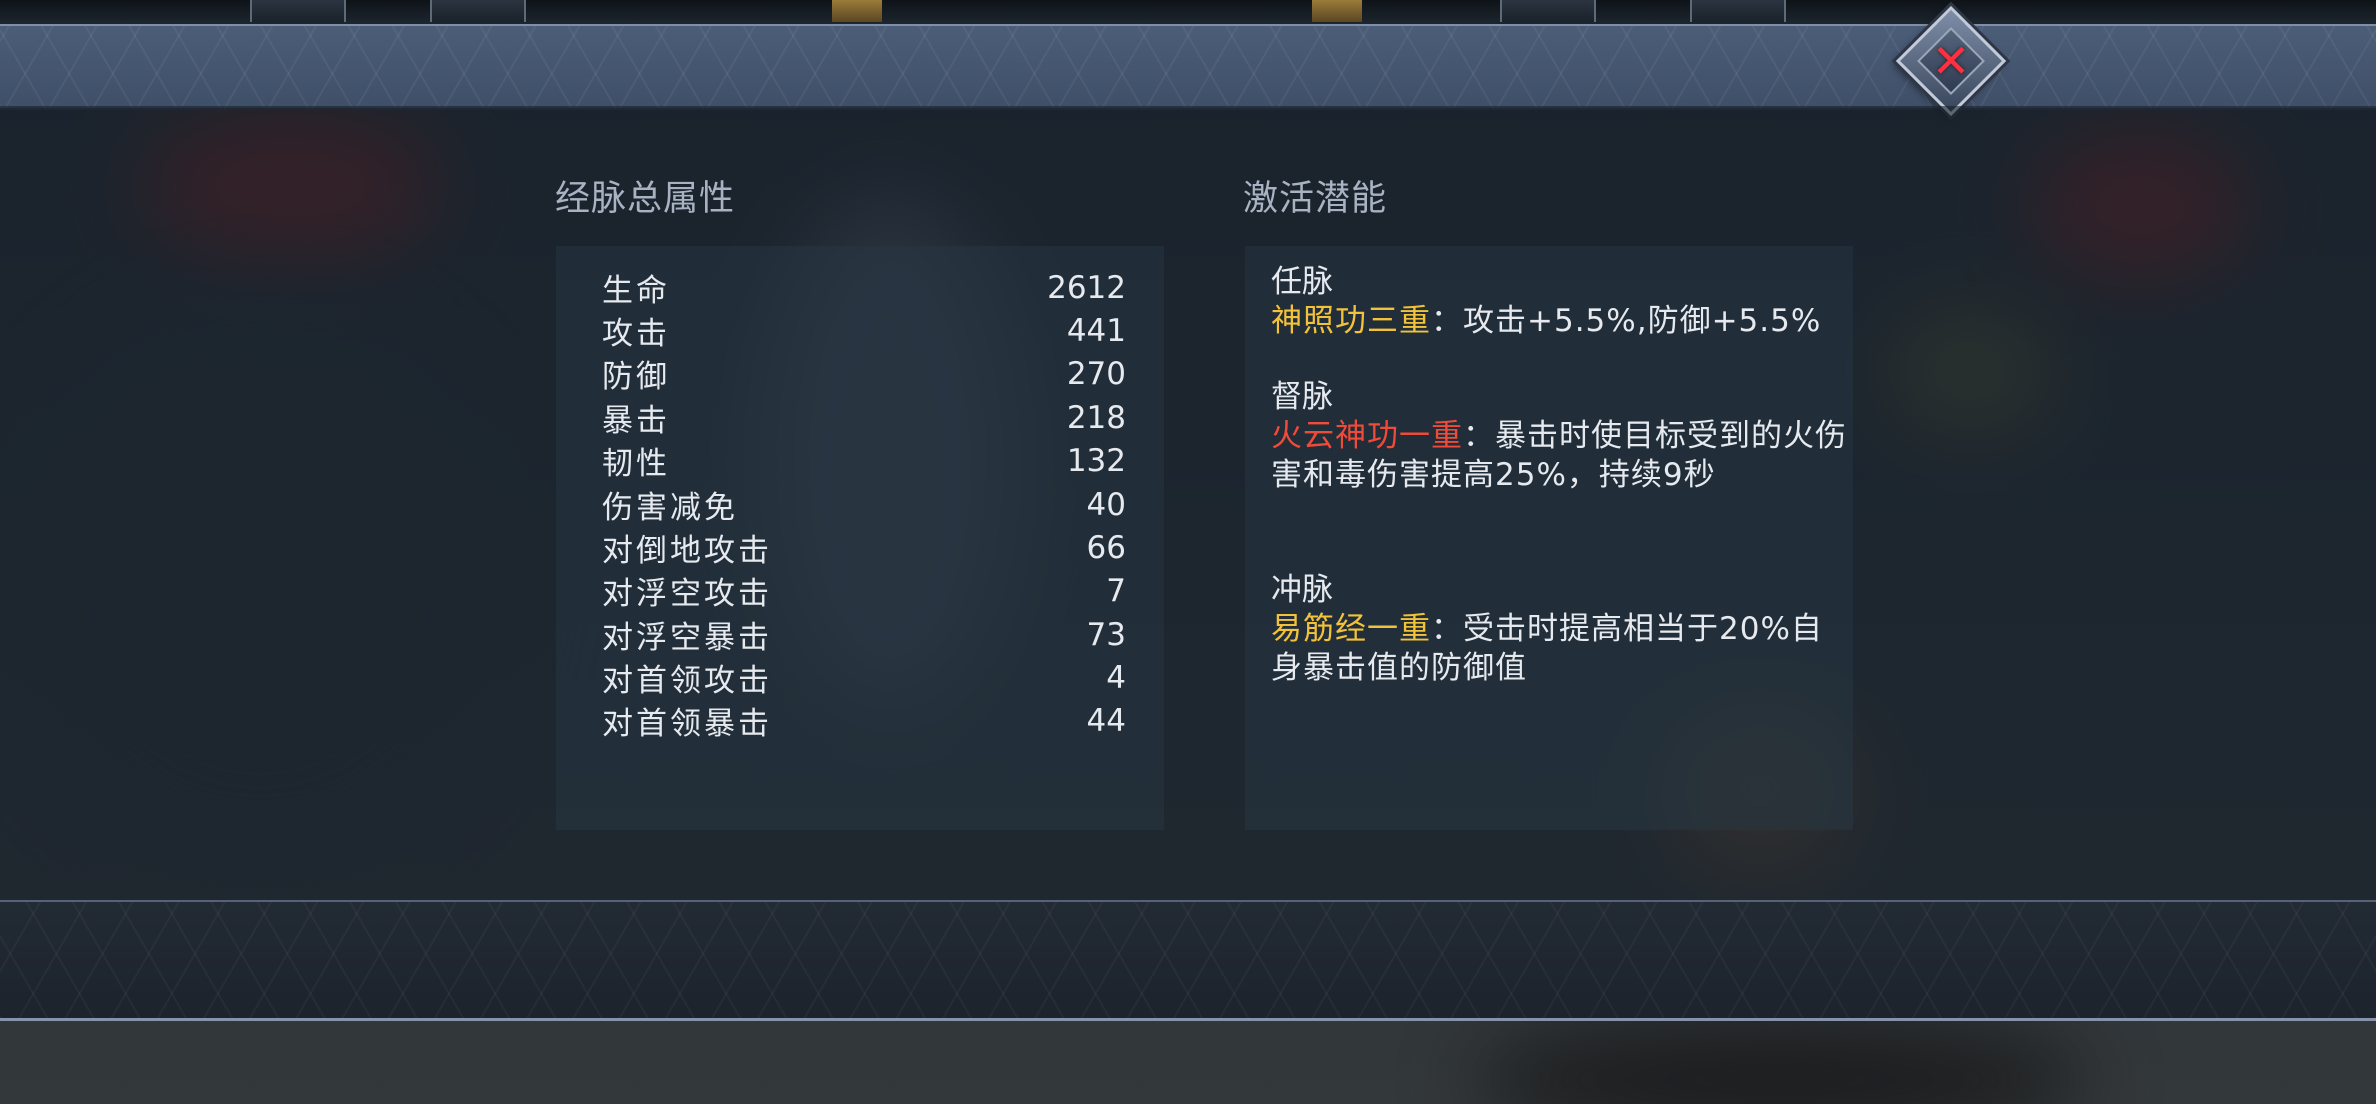  I want to click on close-button-frame: ✕, so click(1951, 61).